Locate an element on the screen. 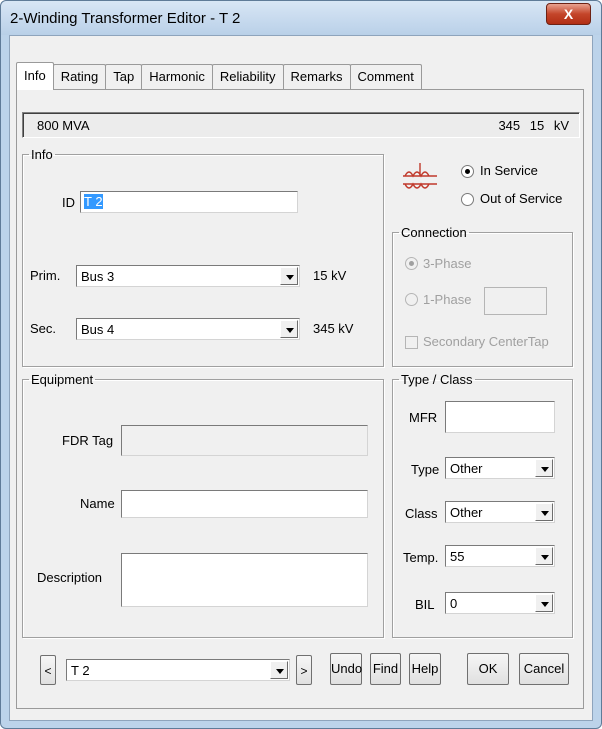 This screenshot has width=602, height=729. description-field is located at coordinates (244, 580).